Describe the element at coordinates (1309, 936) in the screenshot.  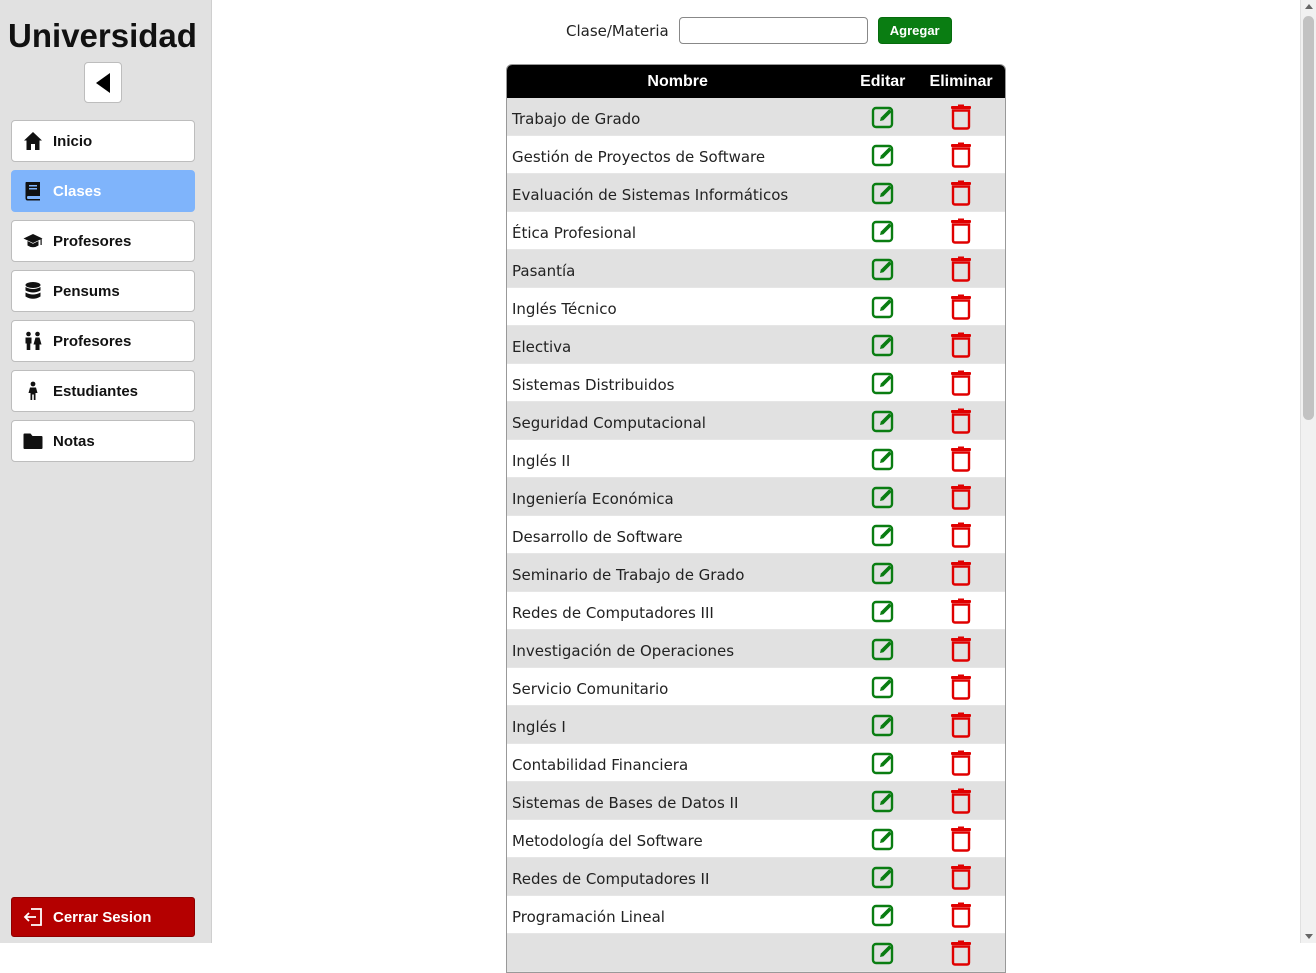
I see `scroll-down-arrow-icon` at that location.